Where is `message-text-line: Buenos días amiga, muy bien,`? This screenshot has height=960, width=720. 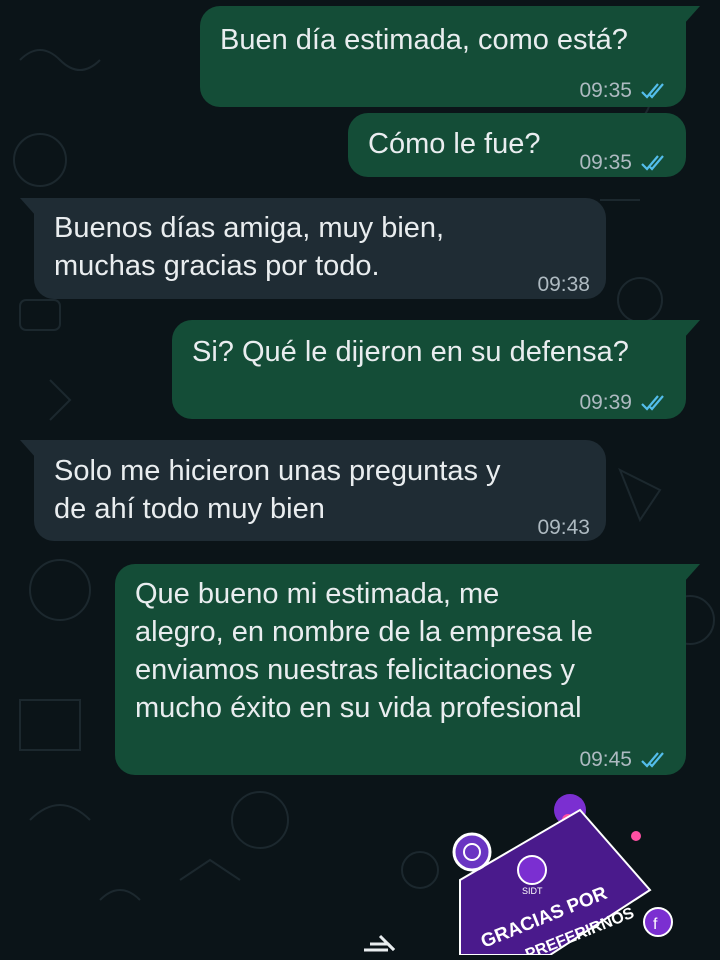 message-text-line: Buenos días amiga, muy bien, is located at coordinates (249, 228).